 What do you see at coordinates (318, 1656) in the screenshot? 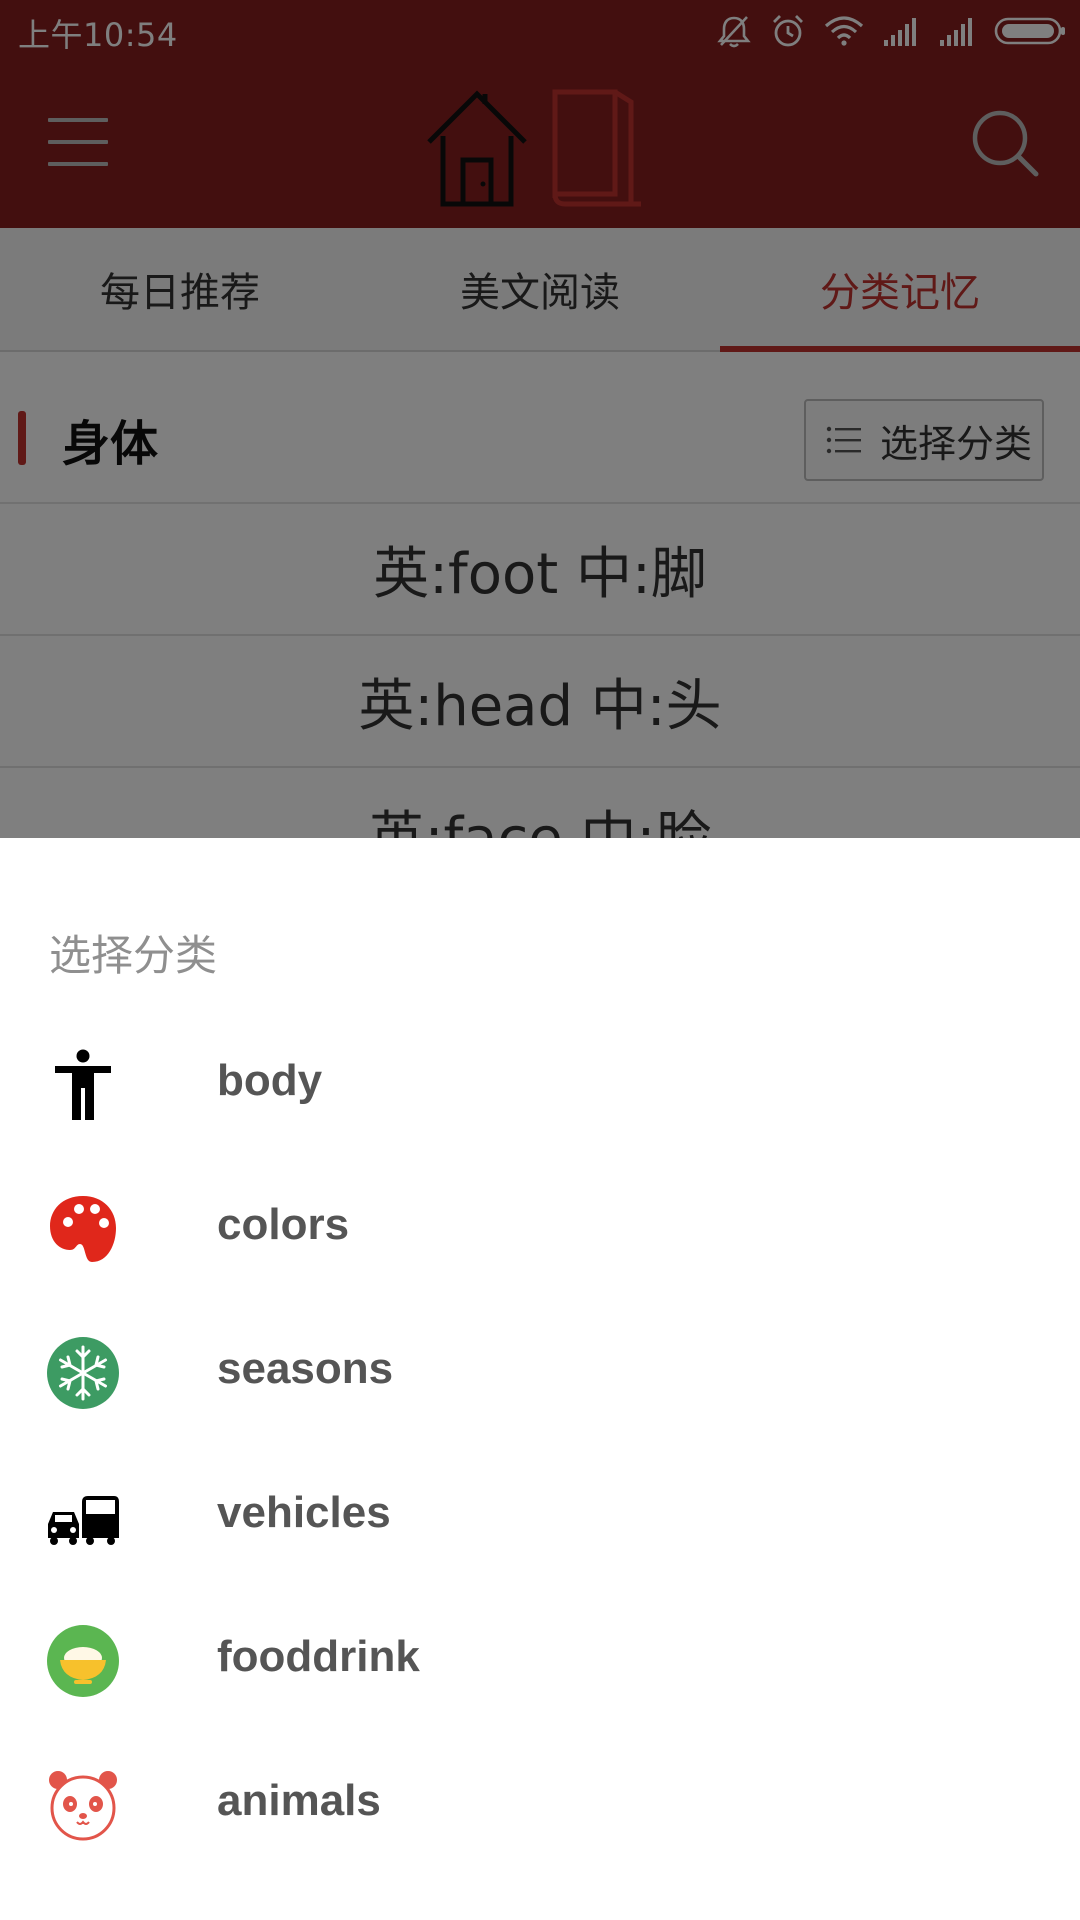
I see `category-label: fooddrink` at bounding box center [318, 1656].